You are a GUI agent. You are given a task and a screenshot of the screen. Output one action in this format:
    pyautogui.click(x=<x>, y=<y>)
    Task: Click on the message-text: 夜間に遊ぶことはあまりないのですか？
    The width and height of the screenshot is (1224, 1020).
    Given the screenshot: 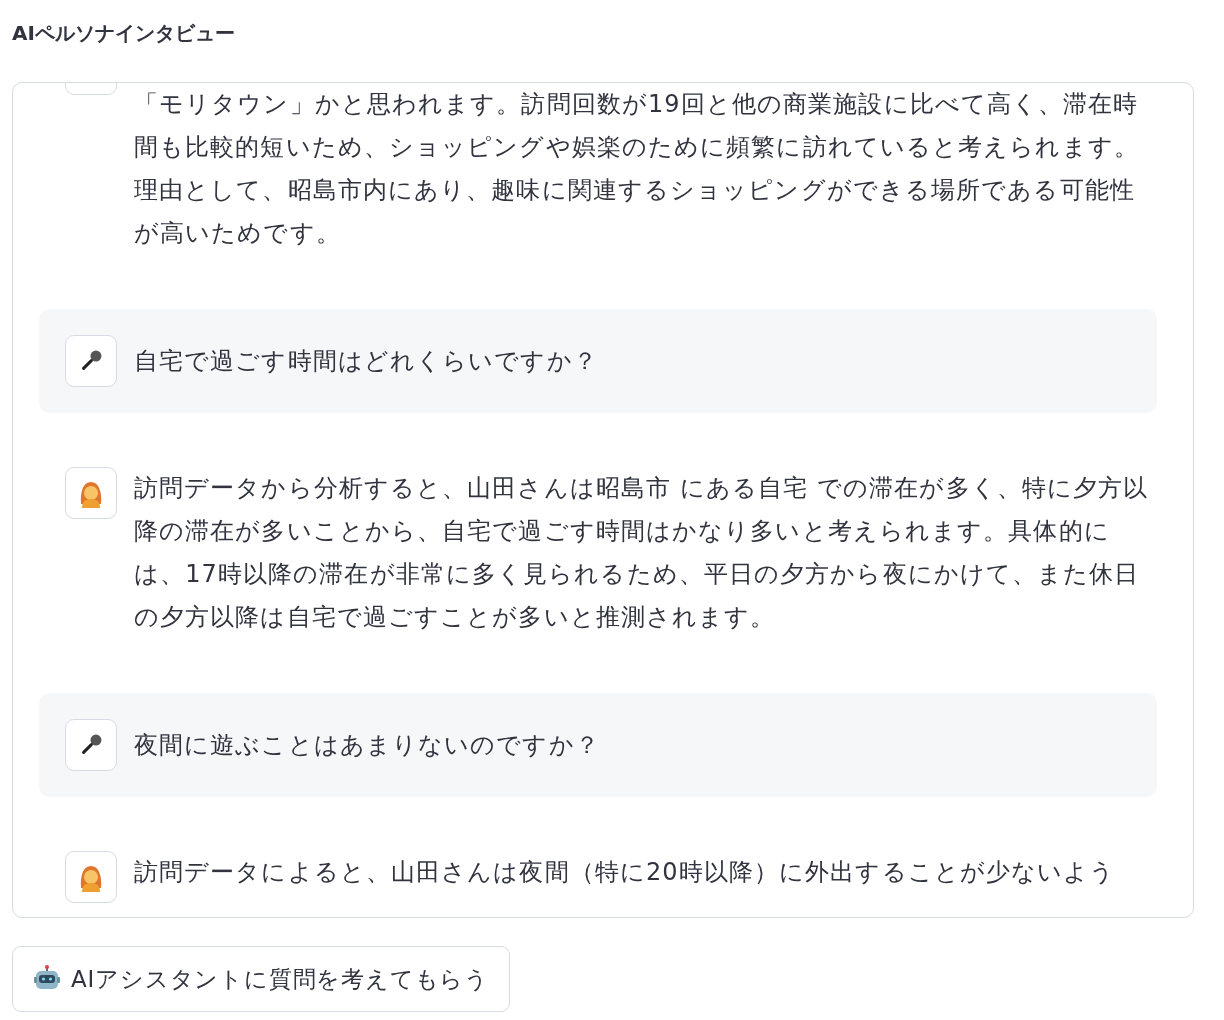 What is the action you would take?
    pyautogui.click(x=367, y=745)
    